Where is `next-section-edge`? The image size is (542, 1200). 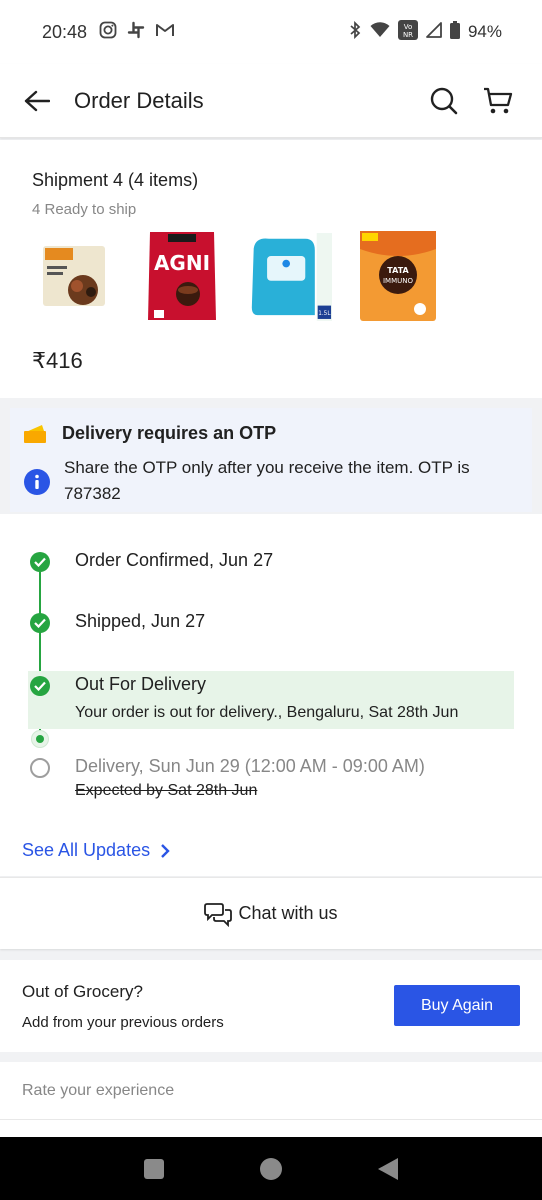 next-section-edge is located at coordinates (271, 1128).